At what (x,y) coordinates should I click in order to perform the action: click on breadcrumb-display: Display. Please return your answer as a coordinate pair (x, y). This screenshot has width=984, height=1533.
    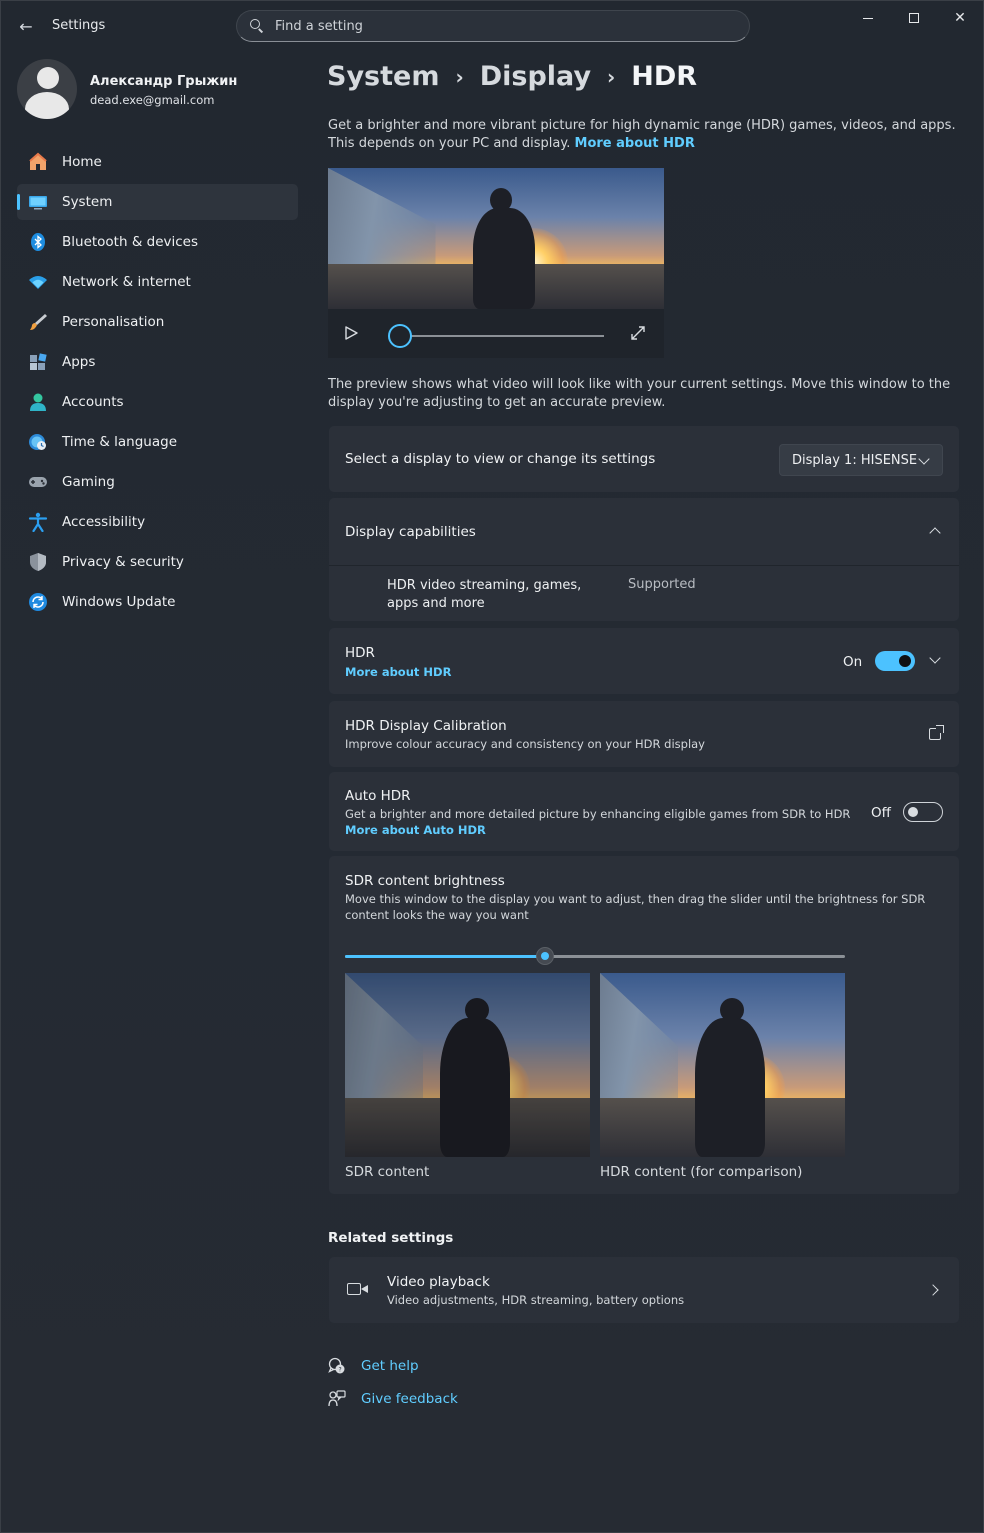
    Looking at the image, I should click on (535, 76).